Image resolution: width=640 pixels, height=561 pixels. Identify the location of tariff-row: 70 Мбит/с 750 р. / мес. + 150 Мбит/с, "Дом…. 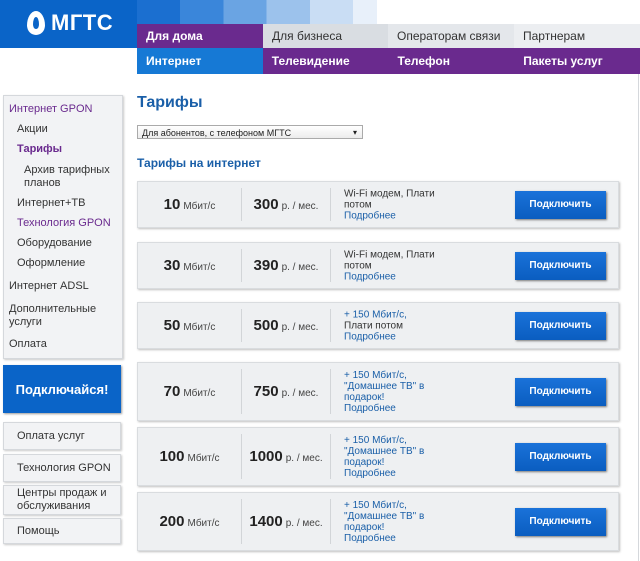
(378, 391).